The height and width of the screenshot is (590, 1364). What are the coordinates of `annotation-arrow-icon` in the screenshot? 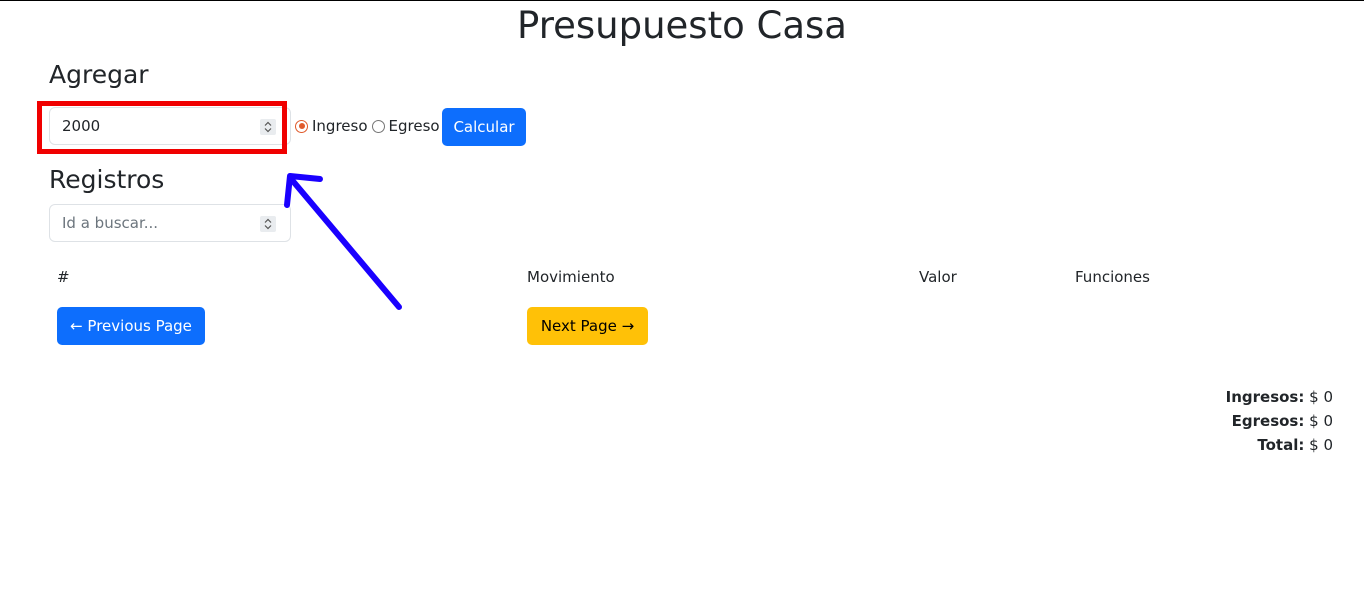 It's located at (343, 241).